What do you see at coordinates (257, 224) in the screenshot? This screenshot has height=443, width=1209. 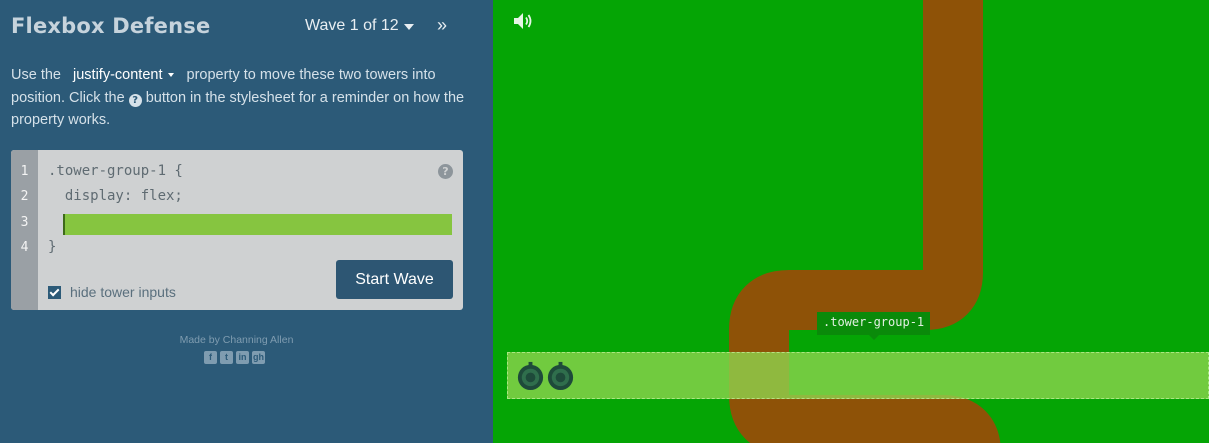 I see `css-property-input` at bounding box center [257, 224].